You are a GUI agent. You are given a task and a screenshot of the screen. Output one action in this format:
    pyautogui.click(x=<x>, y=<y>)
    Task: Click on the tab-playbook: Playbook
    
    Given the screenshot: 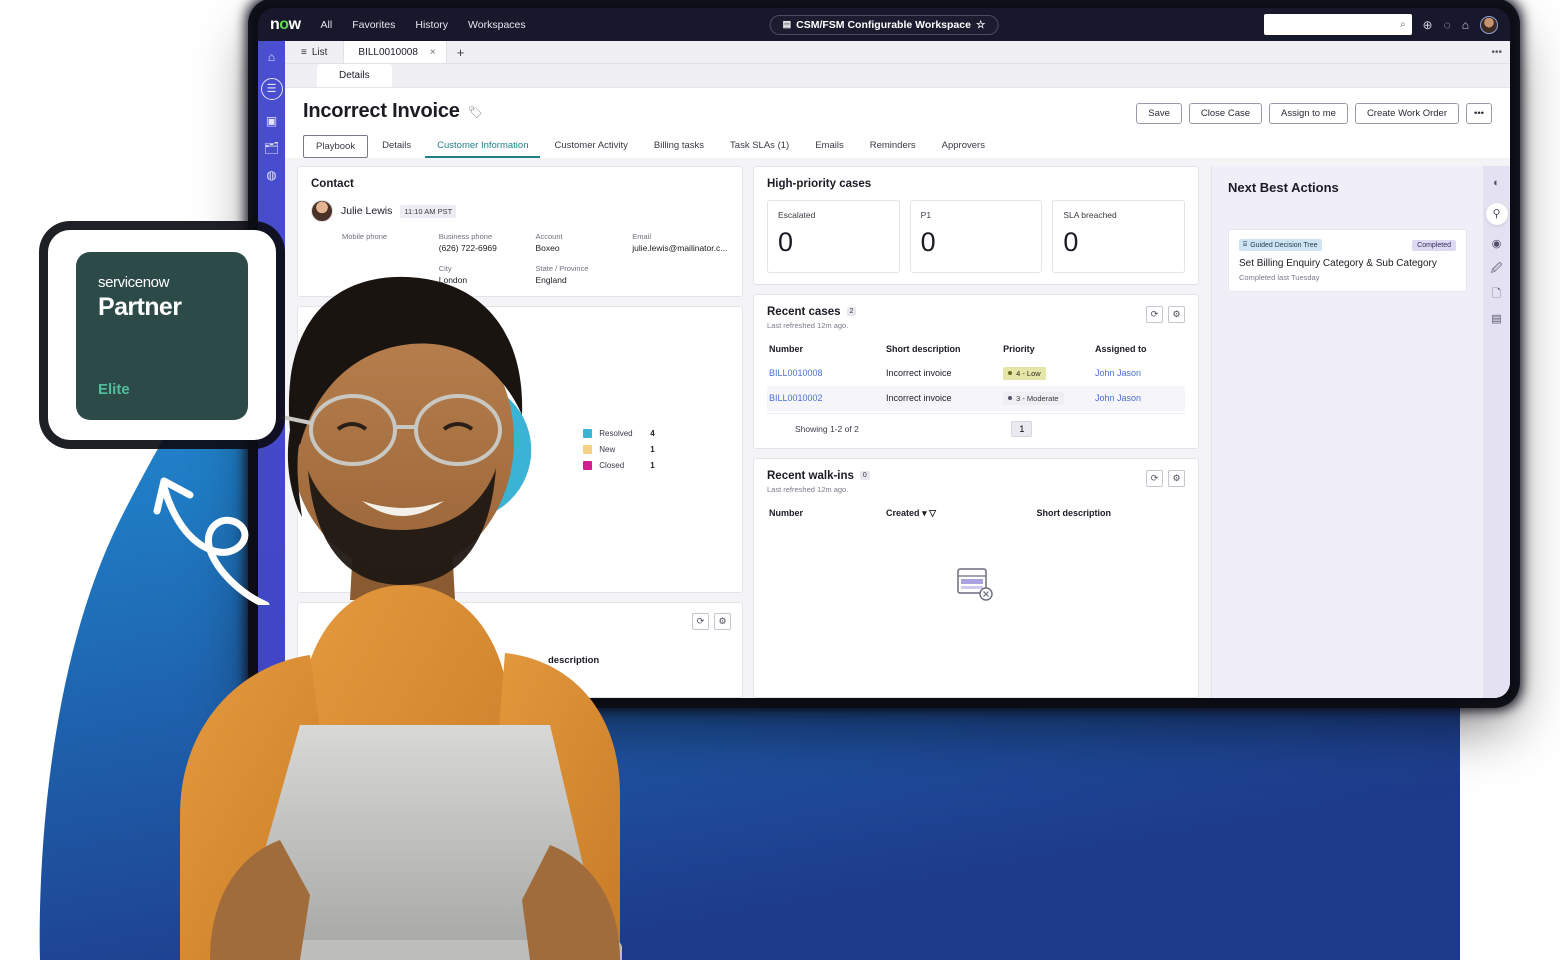 What is the action you would take?
    pyautogui.click(x=336, y=146)
    